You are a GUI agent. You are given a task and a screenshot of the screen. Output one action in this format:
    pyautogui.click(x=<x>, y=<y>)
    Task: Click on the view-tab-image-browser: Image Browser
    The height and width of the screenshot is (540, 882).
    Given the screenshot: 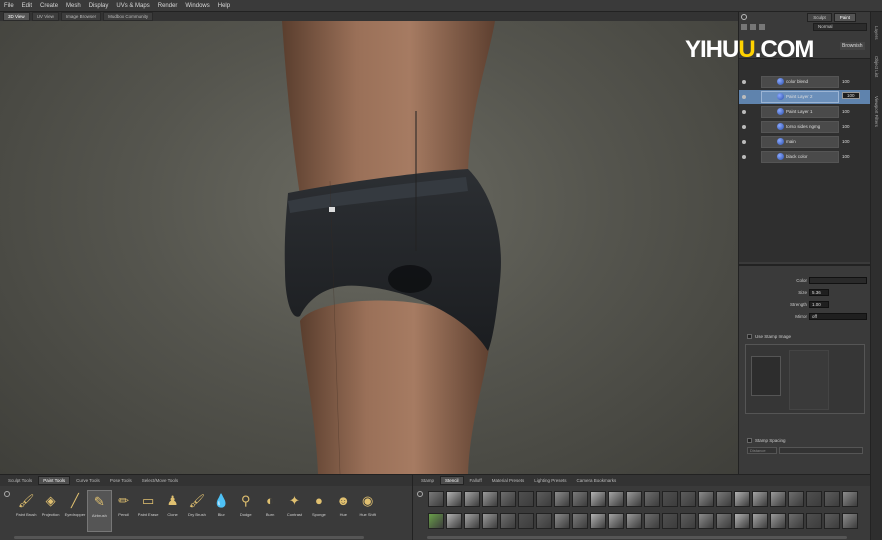 What is the action you would take?
    pyautogui.click(x=81, y=16)
    